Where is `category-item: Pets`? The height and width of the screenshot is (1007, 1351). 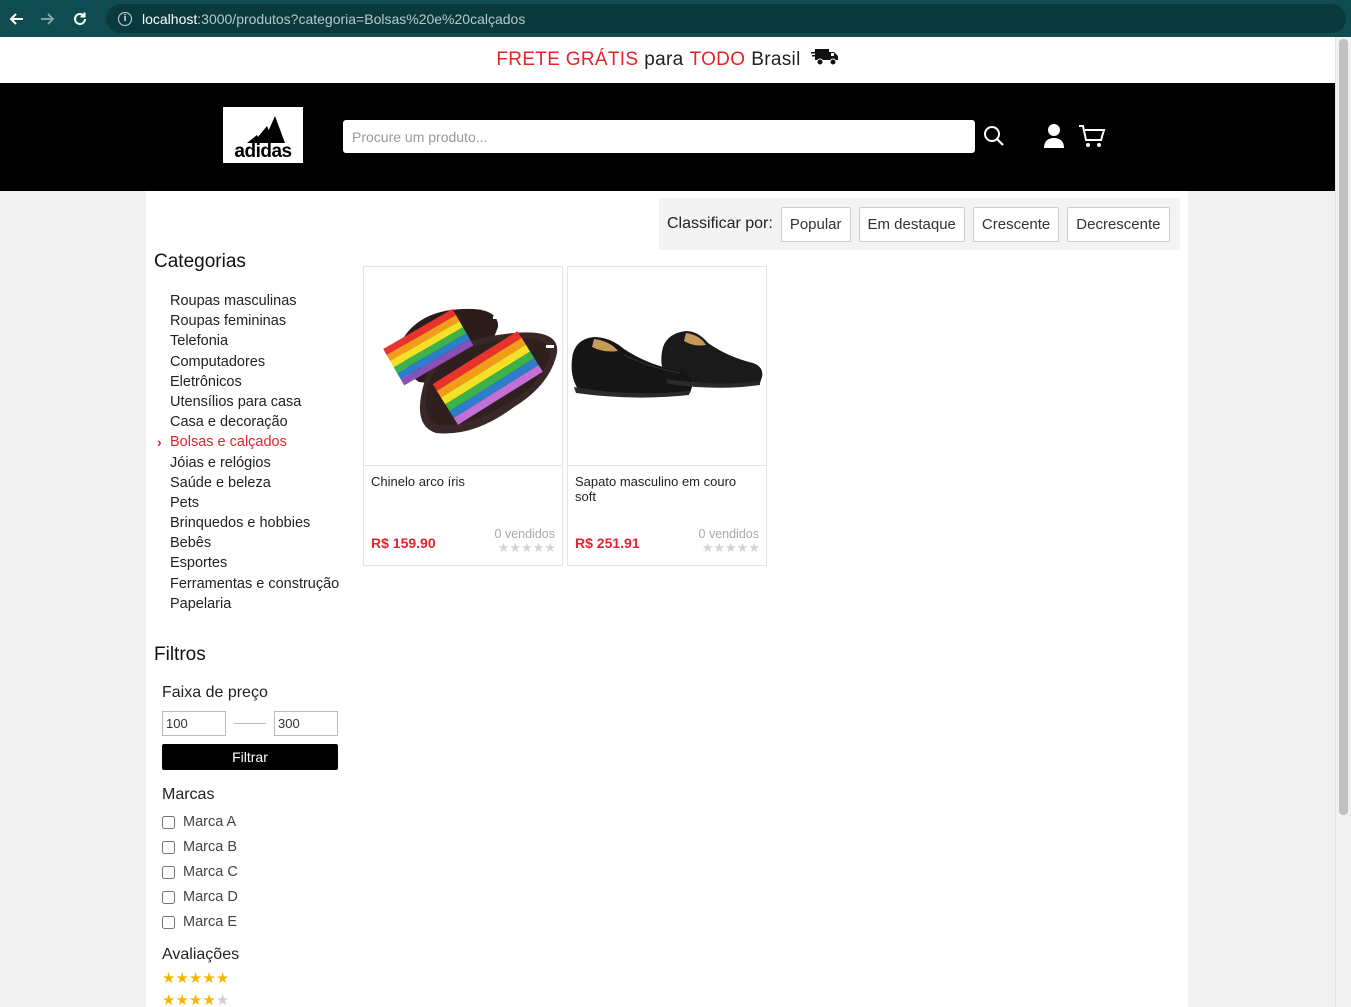 category-item: Pets is located at coordinates (246, 503).